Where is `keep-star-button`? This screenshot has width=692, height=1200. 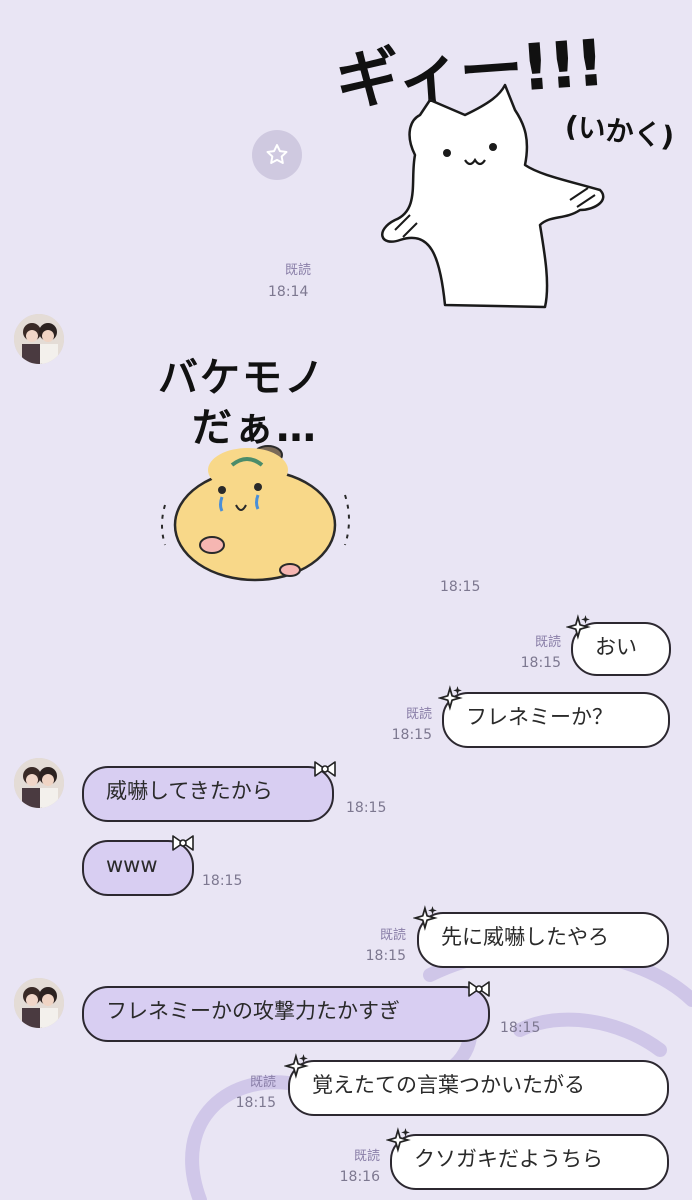 keep-star-button is located at coordinates (277, 155).